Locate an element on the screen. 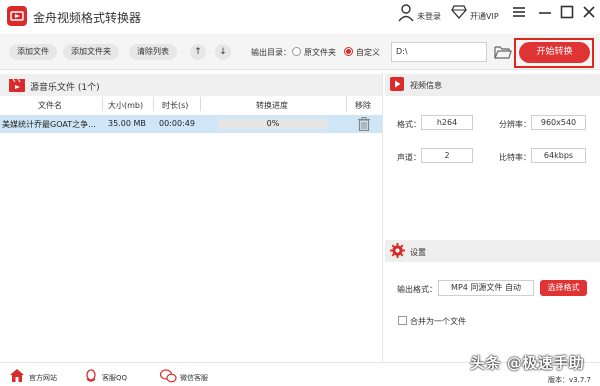 The width and height of the screenshot is (600, 386). wechat-icon is located at coordinates (168, 377).